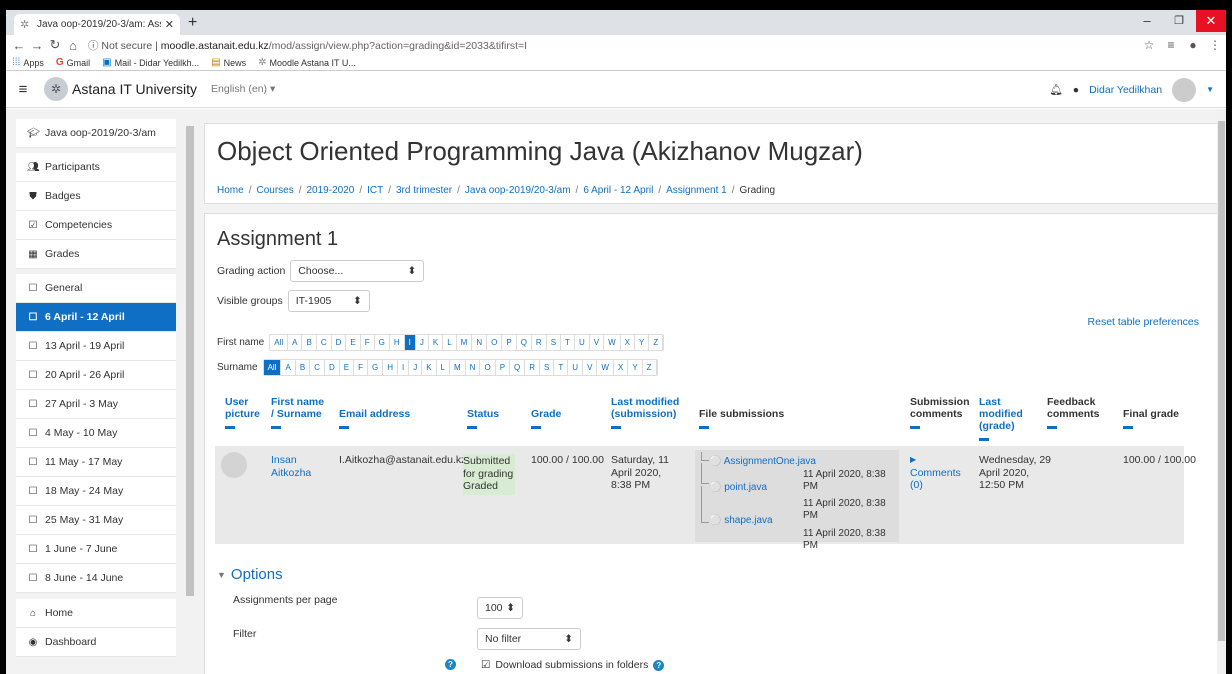 Image resolution: width=1232 pixels, height=674 pixels. Describe the element at coordinates (250, 574) in the screenshot. I see `options-section-toggle: ▼ Options` at that location.